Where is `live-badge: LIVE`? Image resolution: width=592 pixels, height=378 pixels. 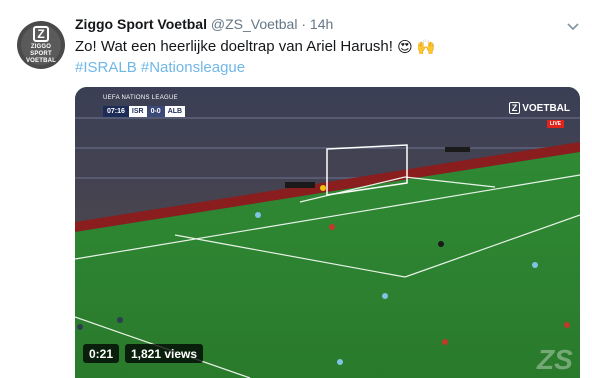 live-badge: LIVE is located at coordinates (555, 124).